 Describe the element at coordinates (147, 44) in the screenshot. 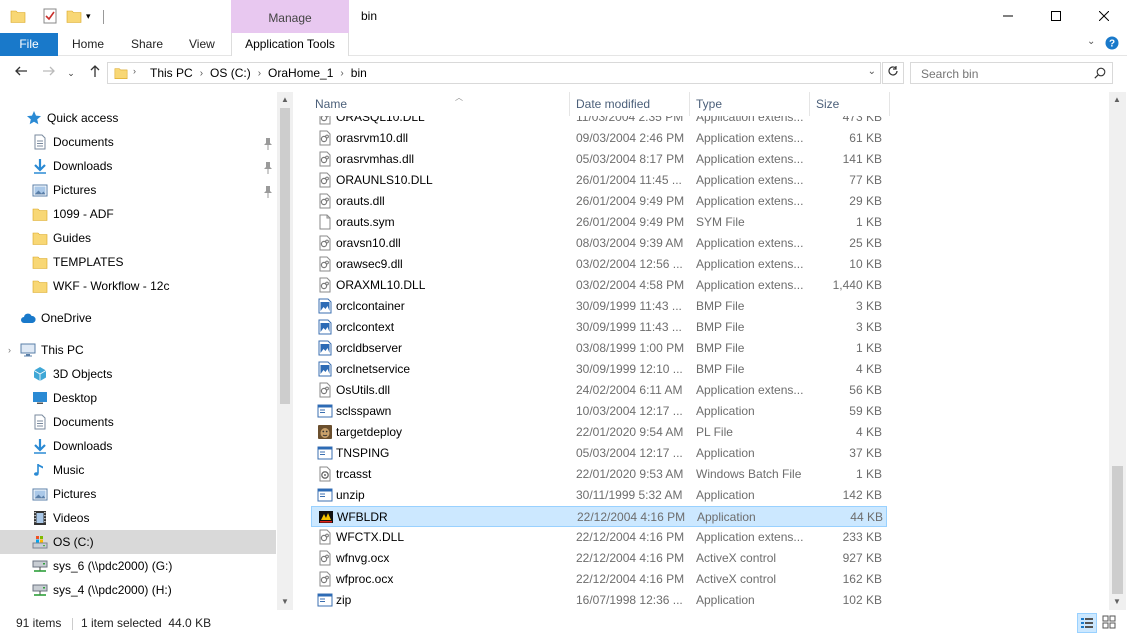

I see `tab-share: Share` at that location.